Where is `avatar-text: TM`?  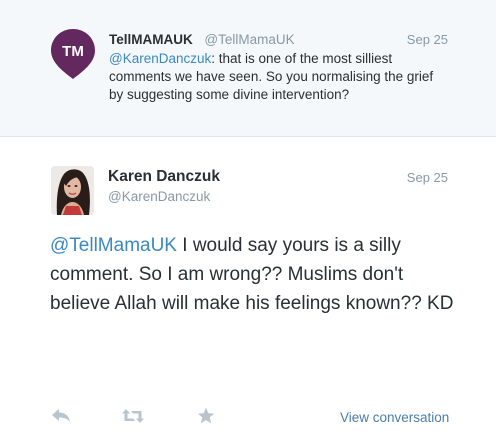
avatar-text: TM is located at coordinates (73, 51).